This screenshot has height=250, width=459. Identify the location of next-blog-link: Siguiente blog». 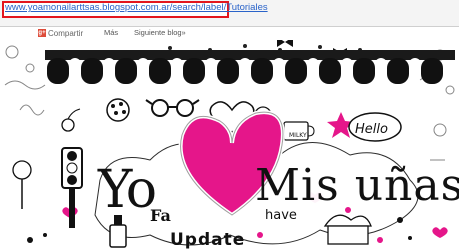
(160, 32).